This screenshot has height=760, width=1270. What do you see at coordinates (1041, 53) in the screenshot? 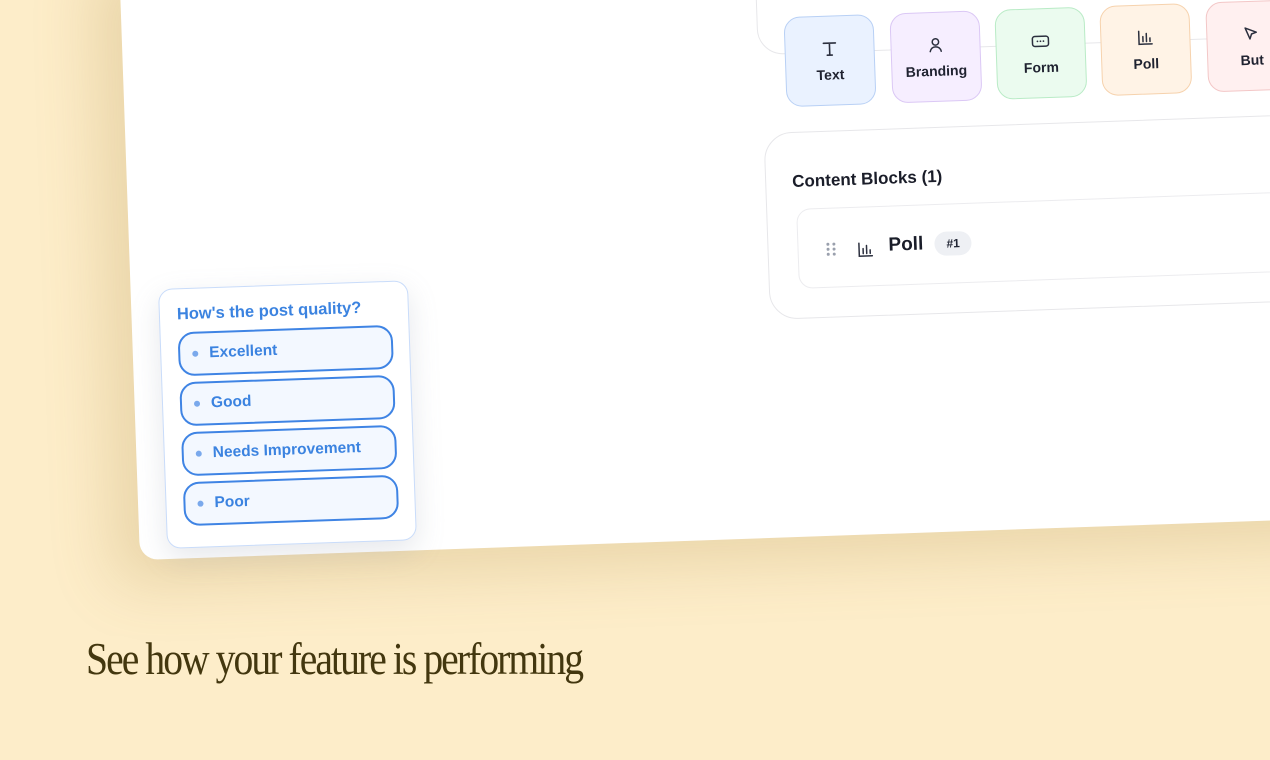
I see `content-type-form-button: Form` at bounding box center [1041, 53].